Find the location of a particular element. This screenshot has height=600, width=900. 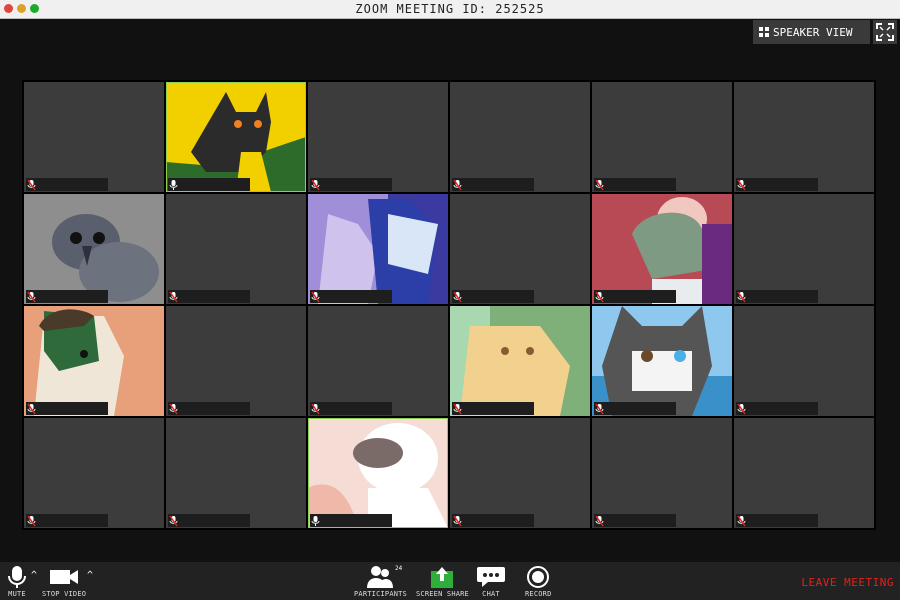

speaker-view-label: SPEAKER VIEW is located at coordinates (813, 32).